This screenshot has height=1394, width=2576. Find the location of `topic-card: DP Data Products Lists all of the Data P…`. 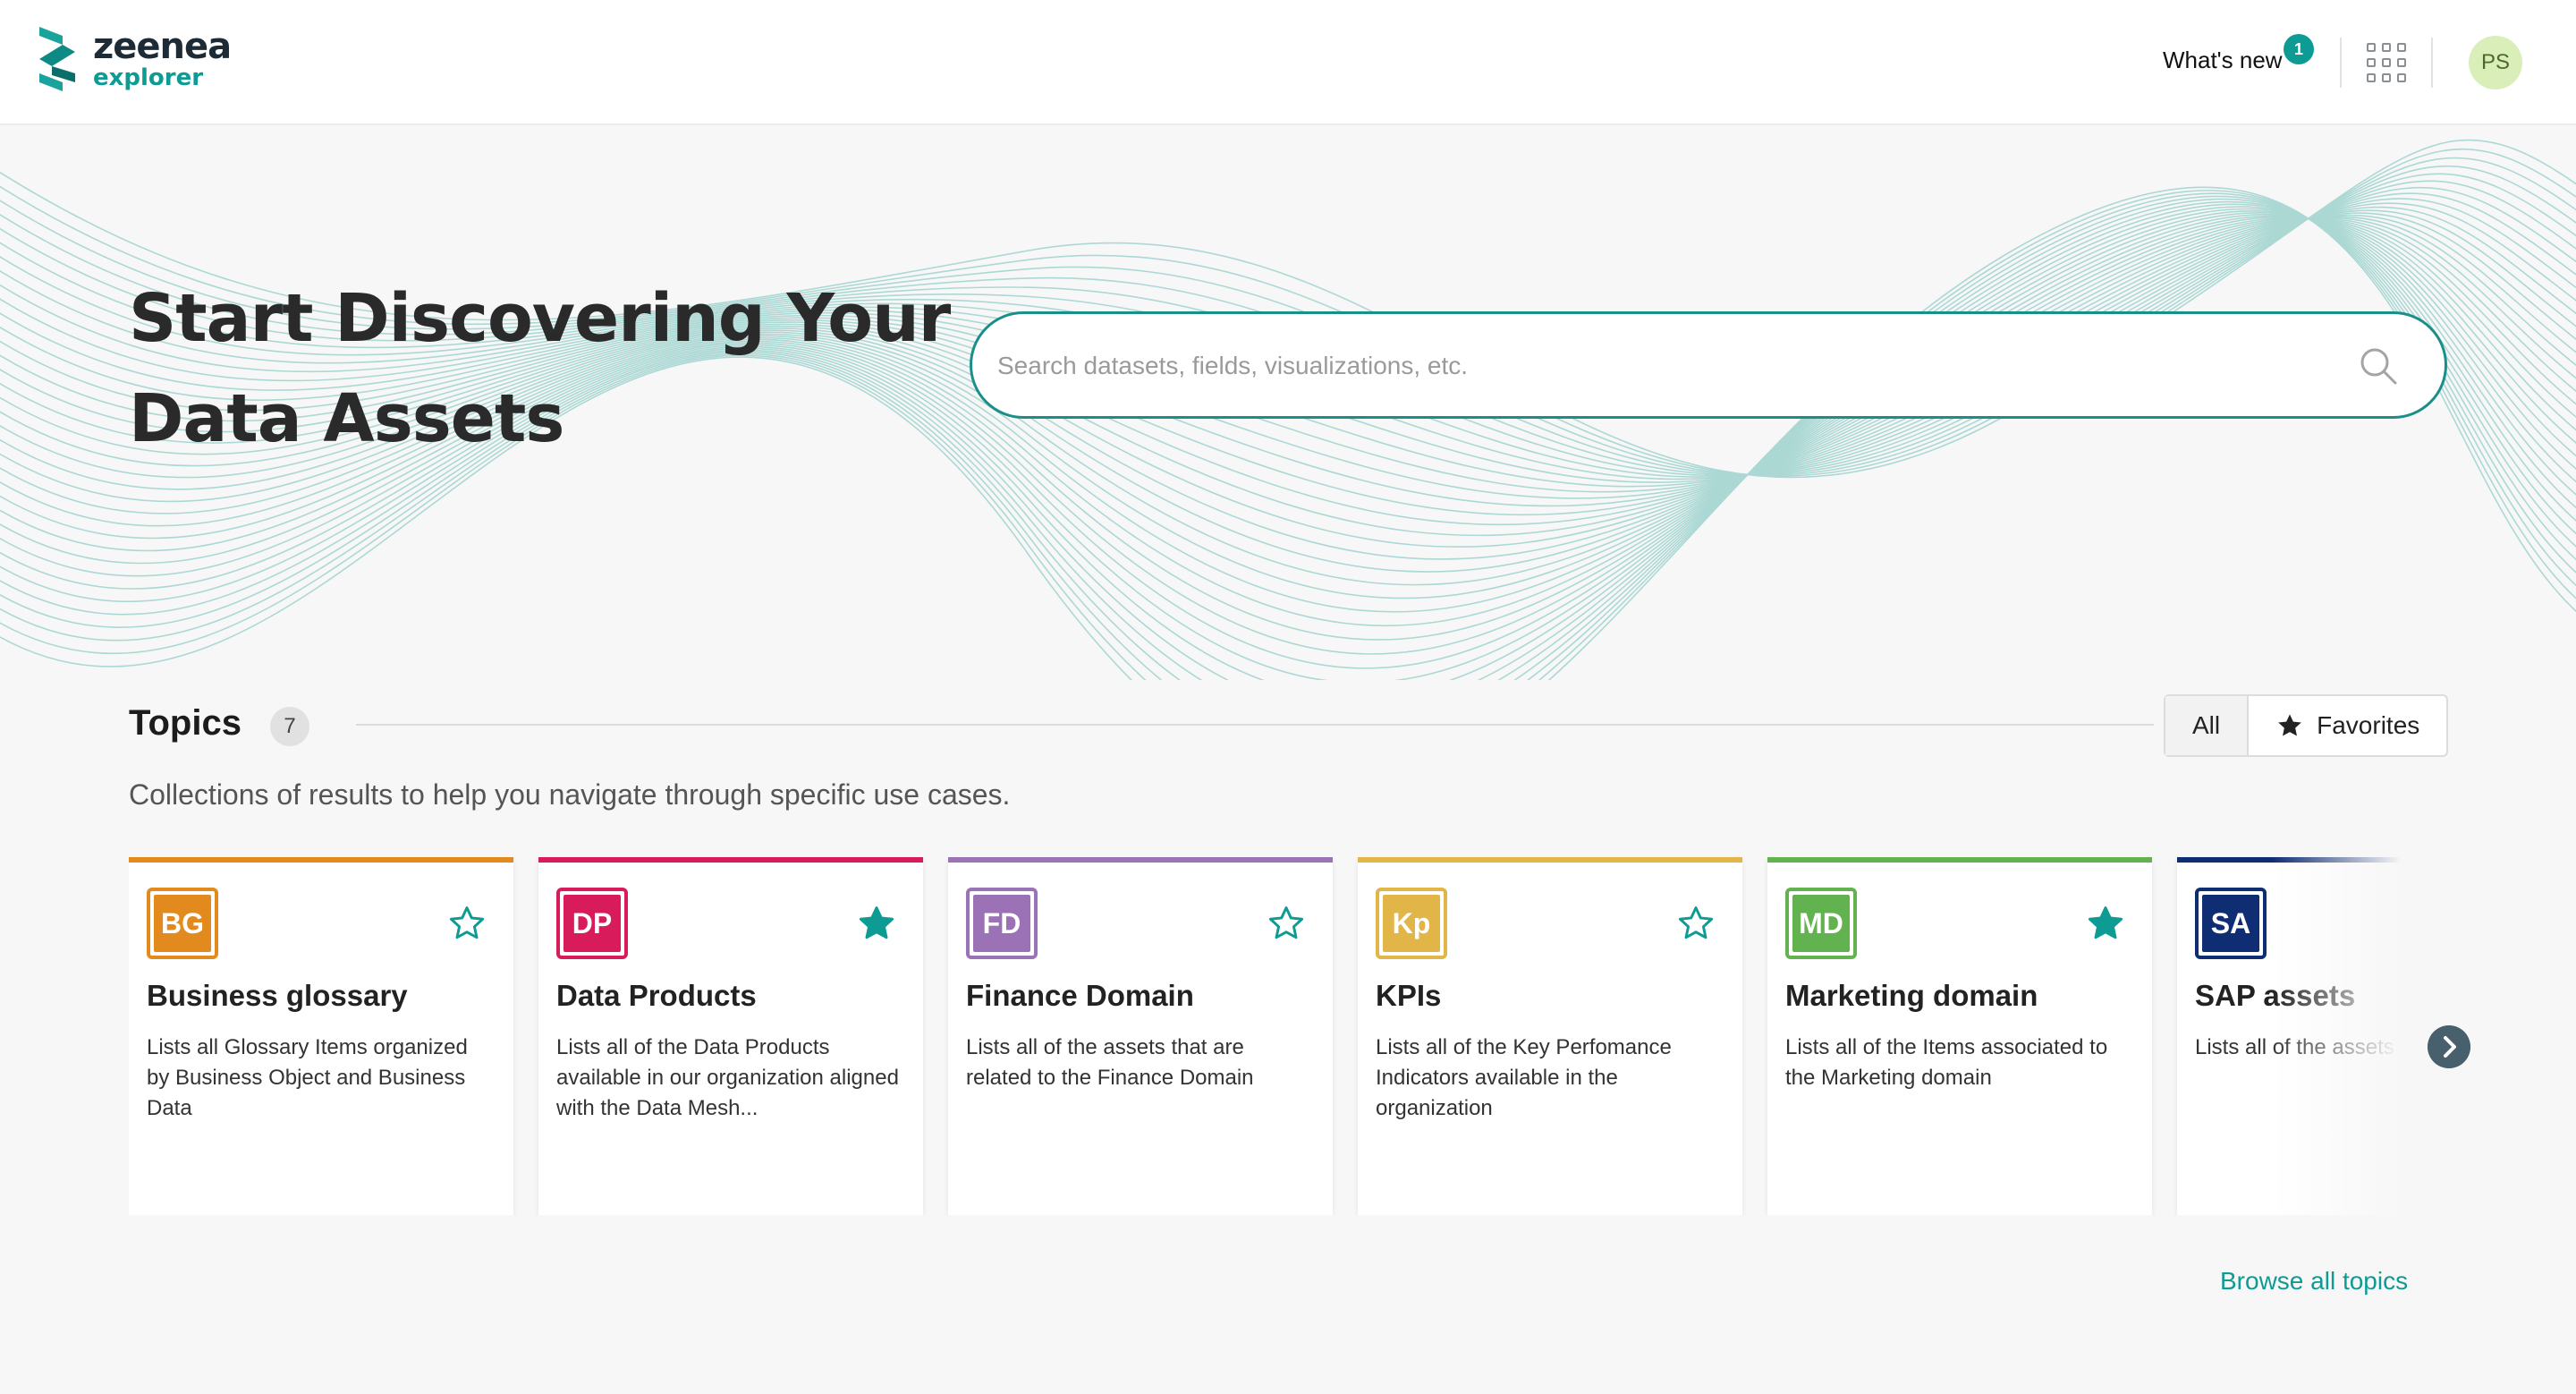

topic-card: DP Data Products Lists all of the Data P… is located at coordinates (730, 1036).